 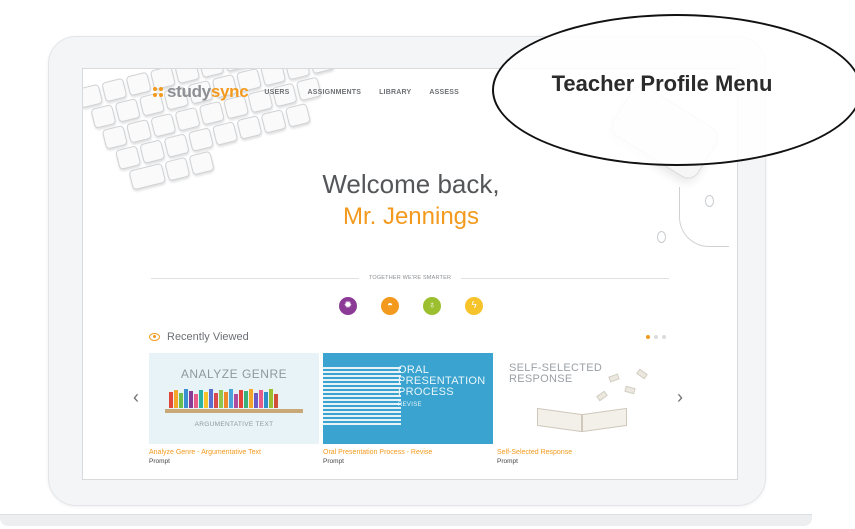 I want to click on callout-label: Teacher Profile Menu, so click(x=662, y=83).